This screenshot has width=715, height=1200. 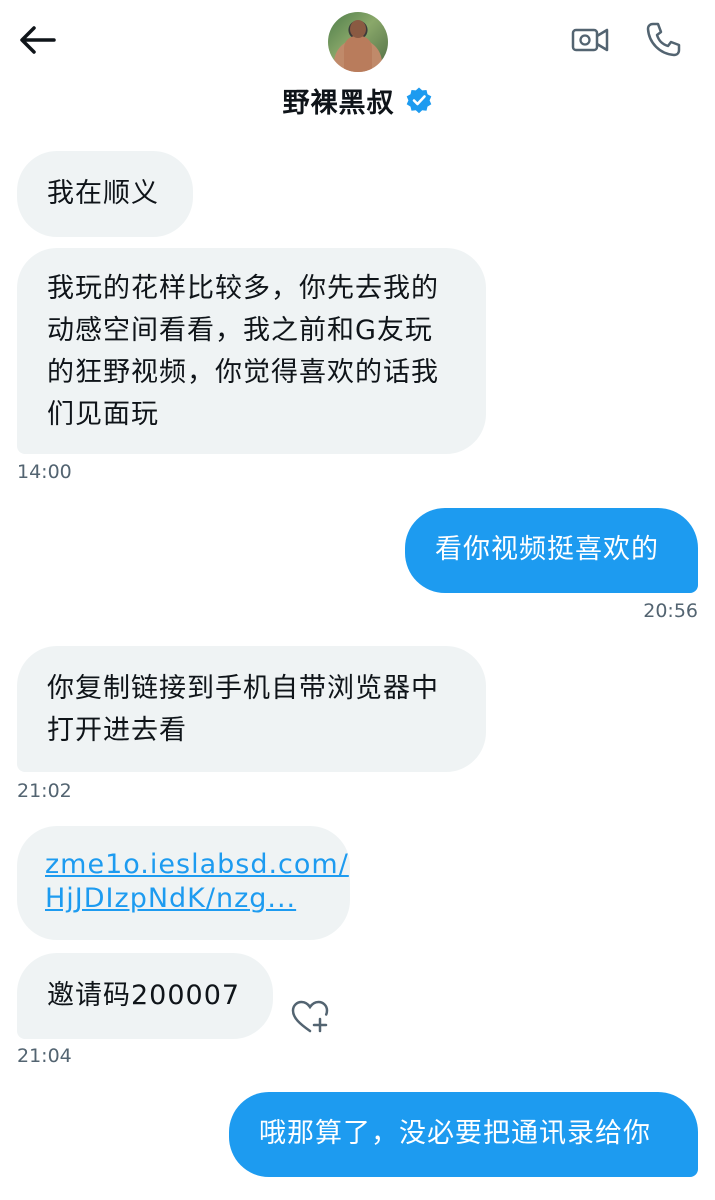 I want to click on message-text: 邀请码200007, so click(x=144, y=995).